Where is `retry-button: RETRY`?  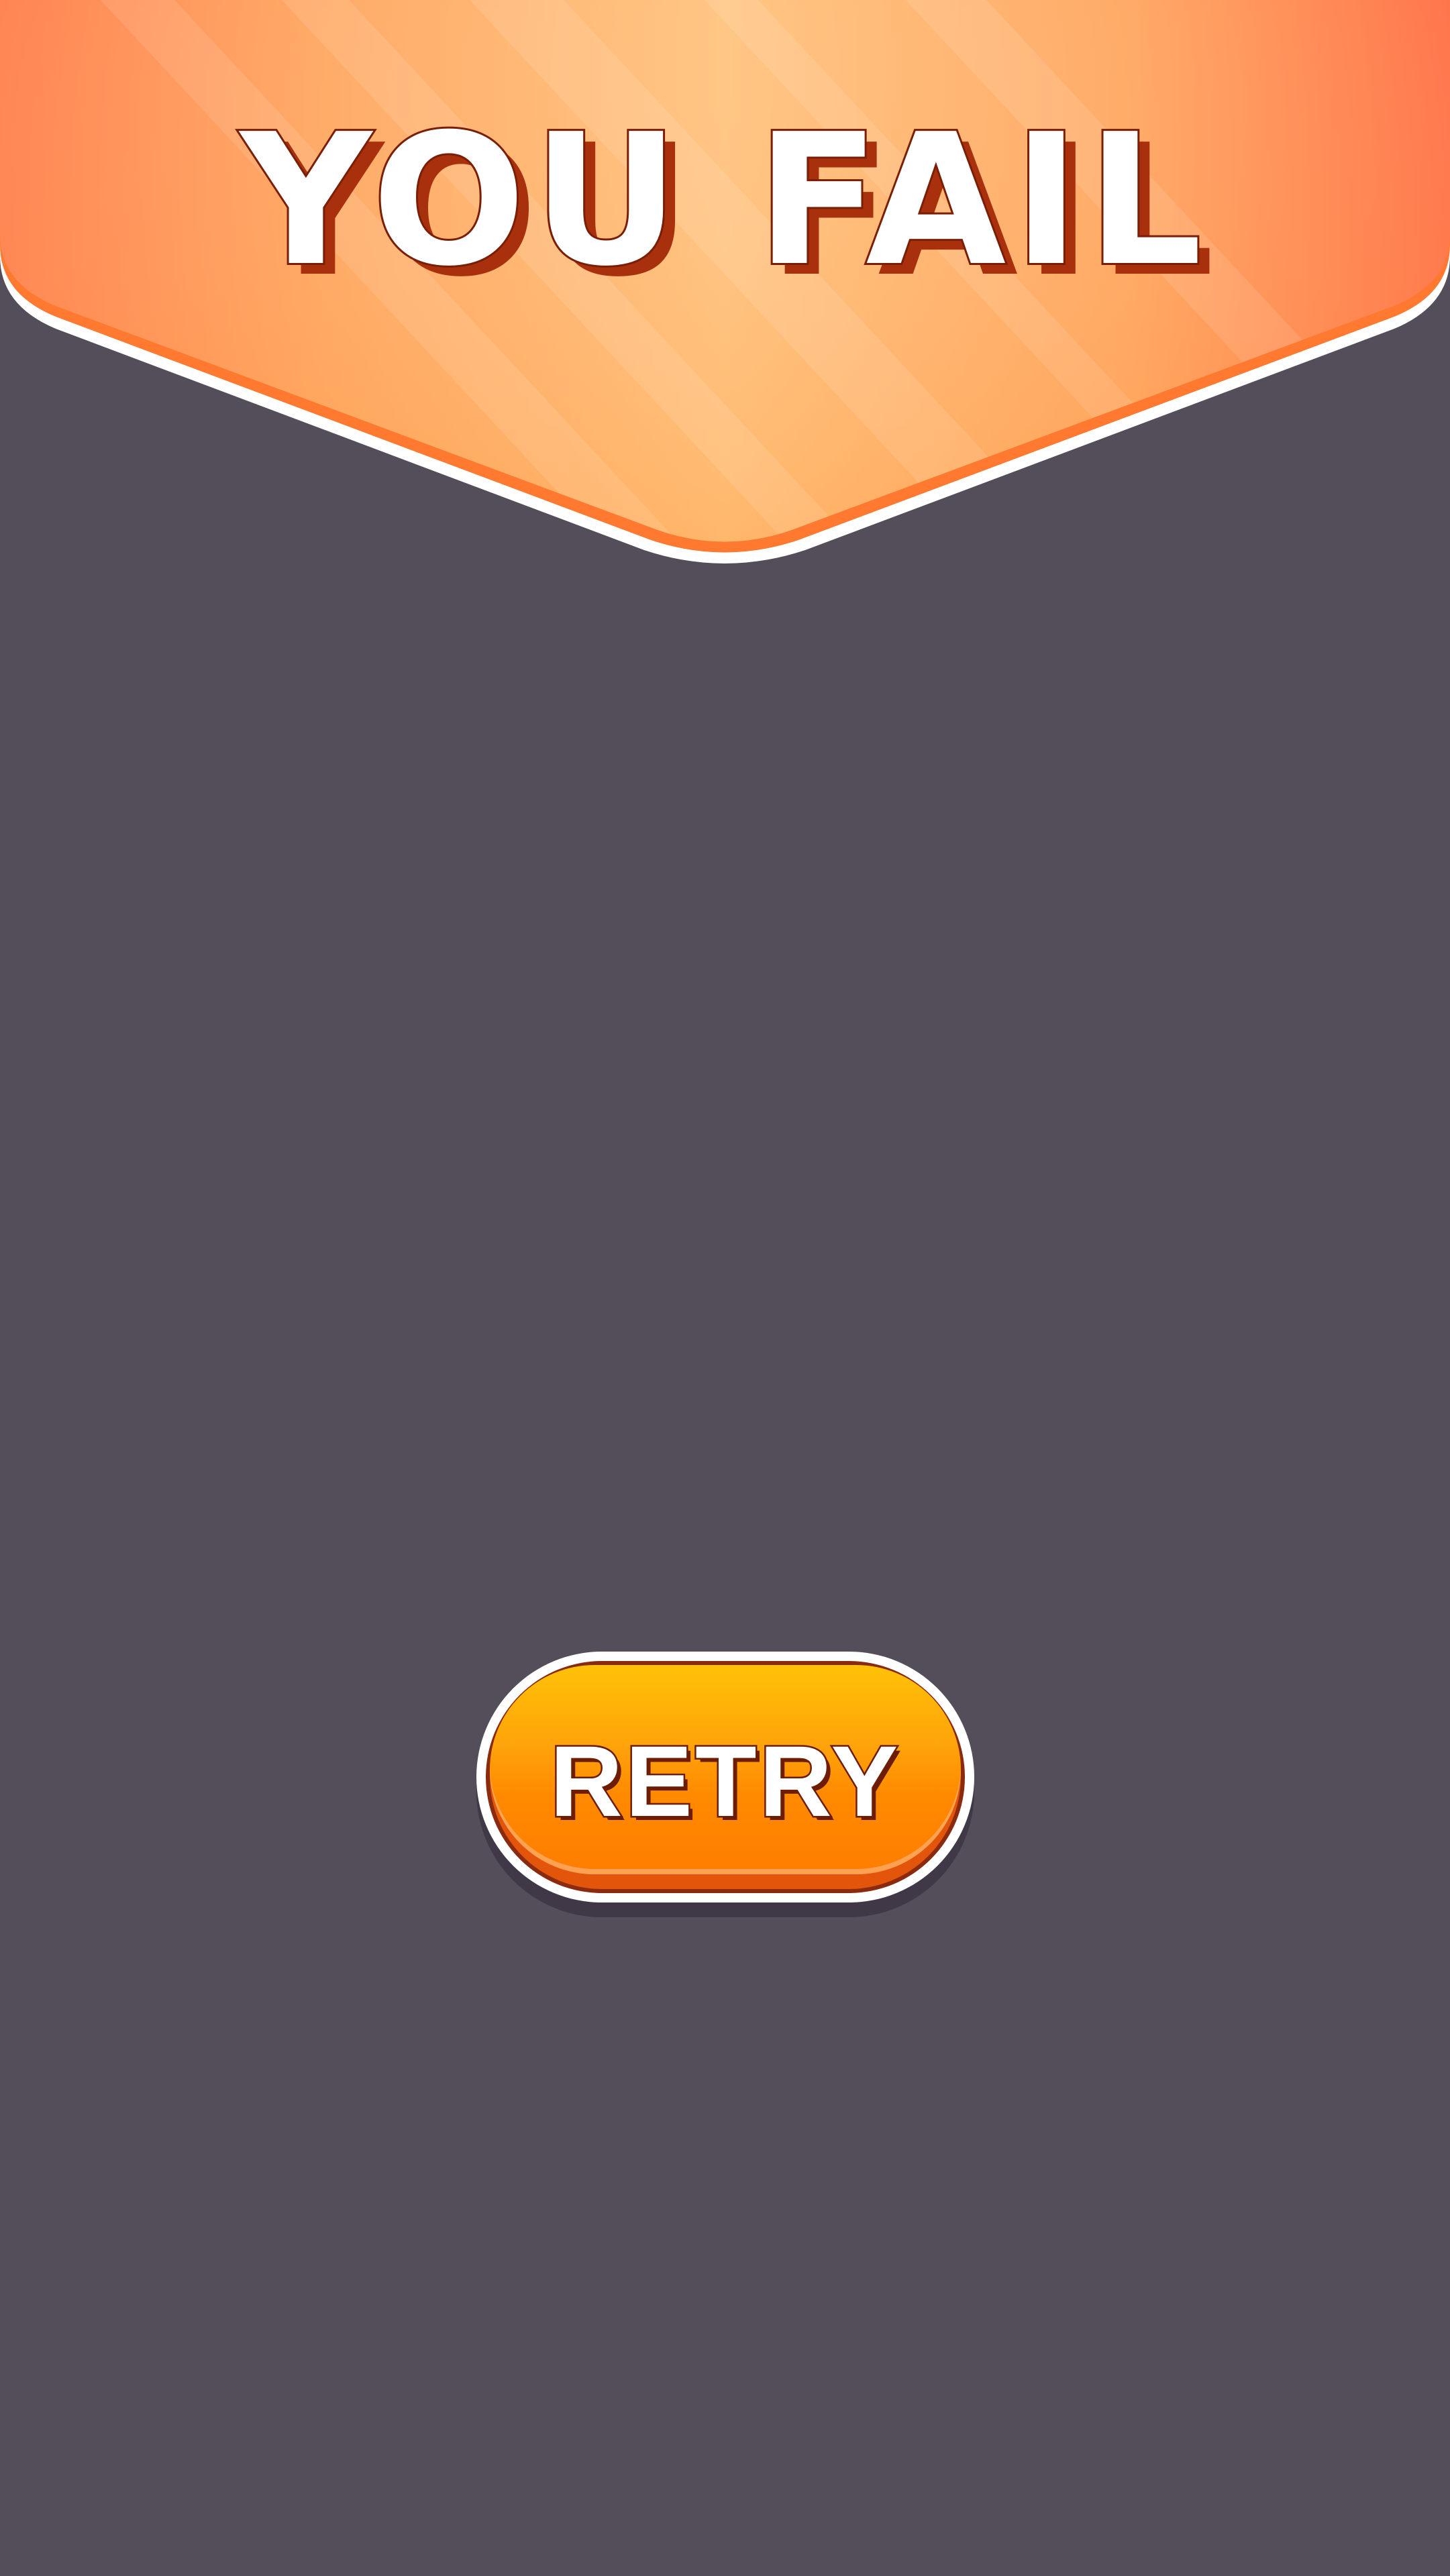 retry-button: RETRY is located at coordinates (725, 1777).